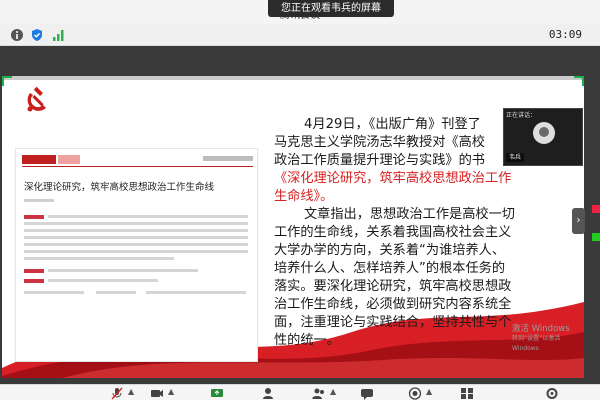 Image resolution: width=600 pixels, height=400 pixels. Describe the element at coordinates (217, 393) in the screenshot. I see `share-screen-icon` at that location.